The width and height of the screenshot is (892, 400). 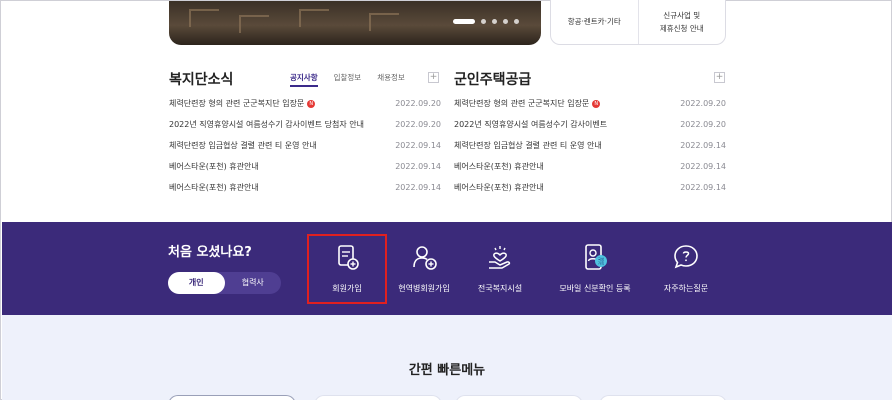 I want to click on welfare-facilities-button: 전국복지시설, so click(x=500, y=269).